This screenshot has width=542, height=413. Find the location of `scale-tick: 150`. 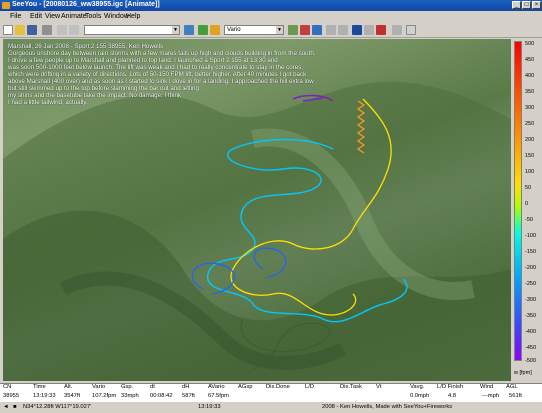

scale-tick: 150 is located at coordinates (530, 156).